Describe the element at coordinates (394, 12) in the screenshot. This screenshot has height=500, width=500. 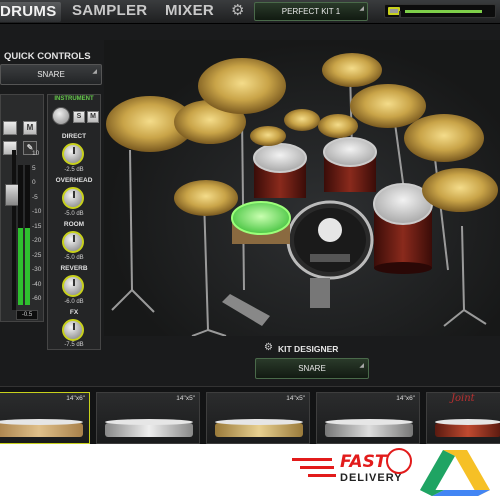
I see `volume-slider-handle` at that location.